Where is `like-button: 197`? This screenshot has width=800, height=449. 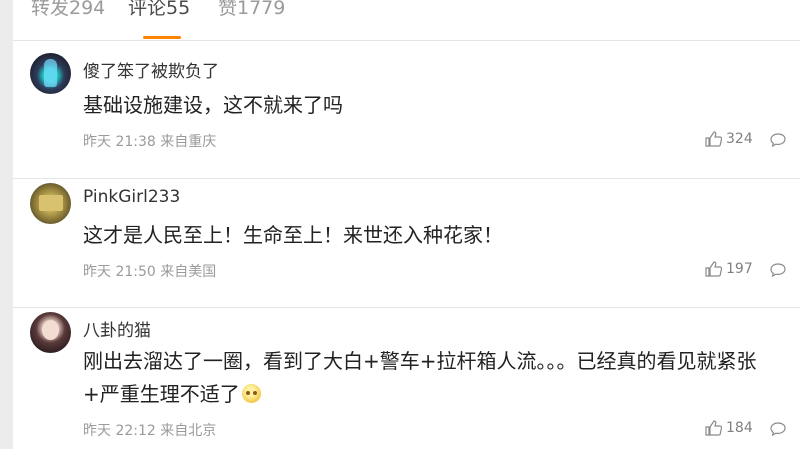
like-button: 197 is located at coordinates (729, 269).